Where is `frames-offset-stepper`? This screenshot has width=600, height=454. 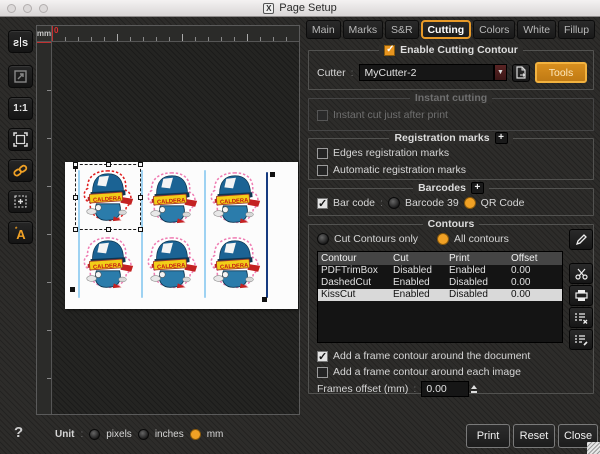
frames-offset-stepper is located at coordinates (474, 389).